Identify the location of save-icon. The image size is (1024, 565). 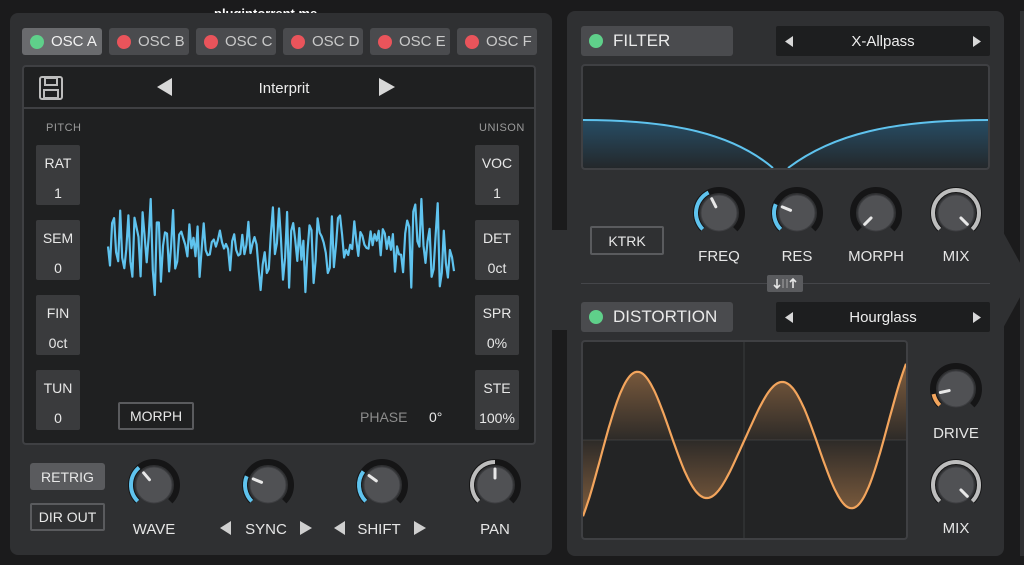
(51, 88).